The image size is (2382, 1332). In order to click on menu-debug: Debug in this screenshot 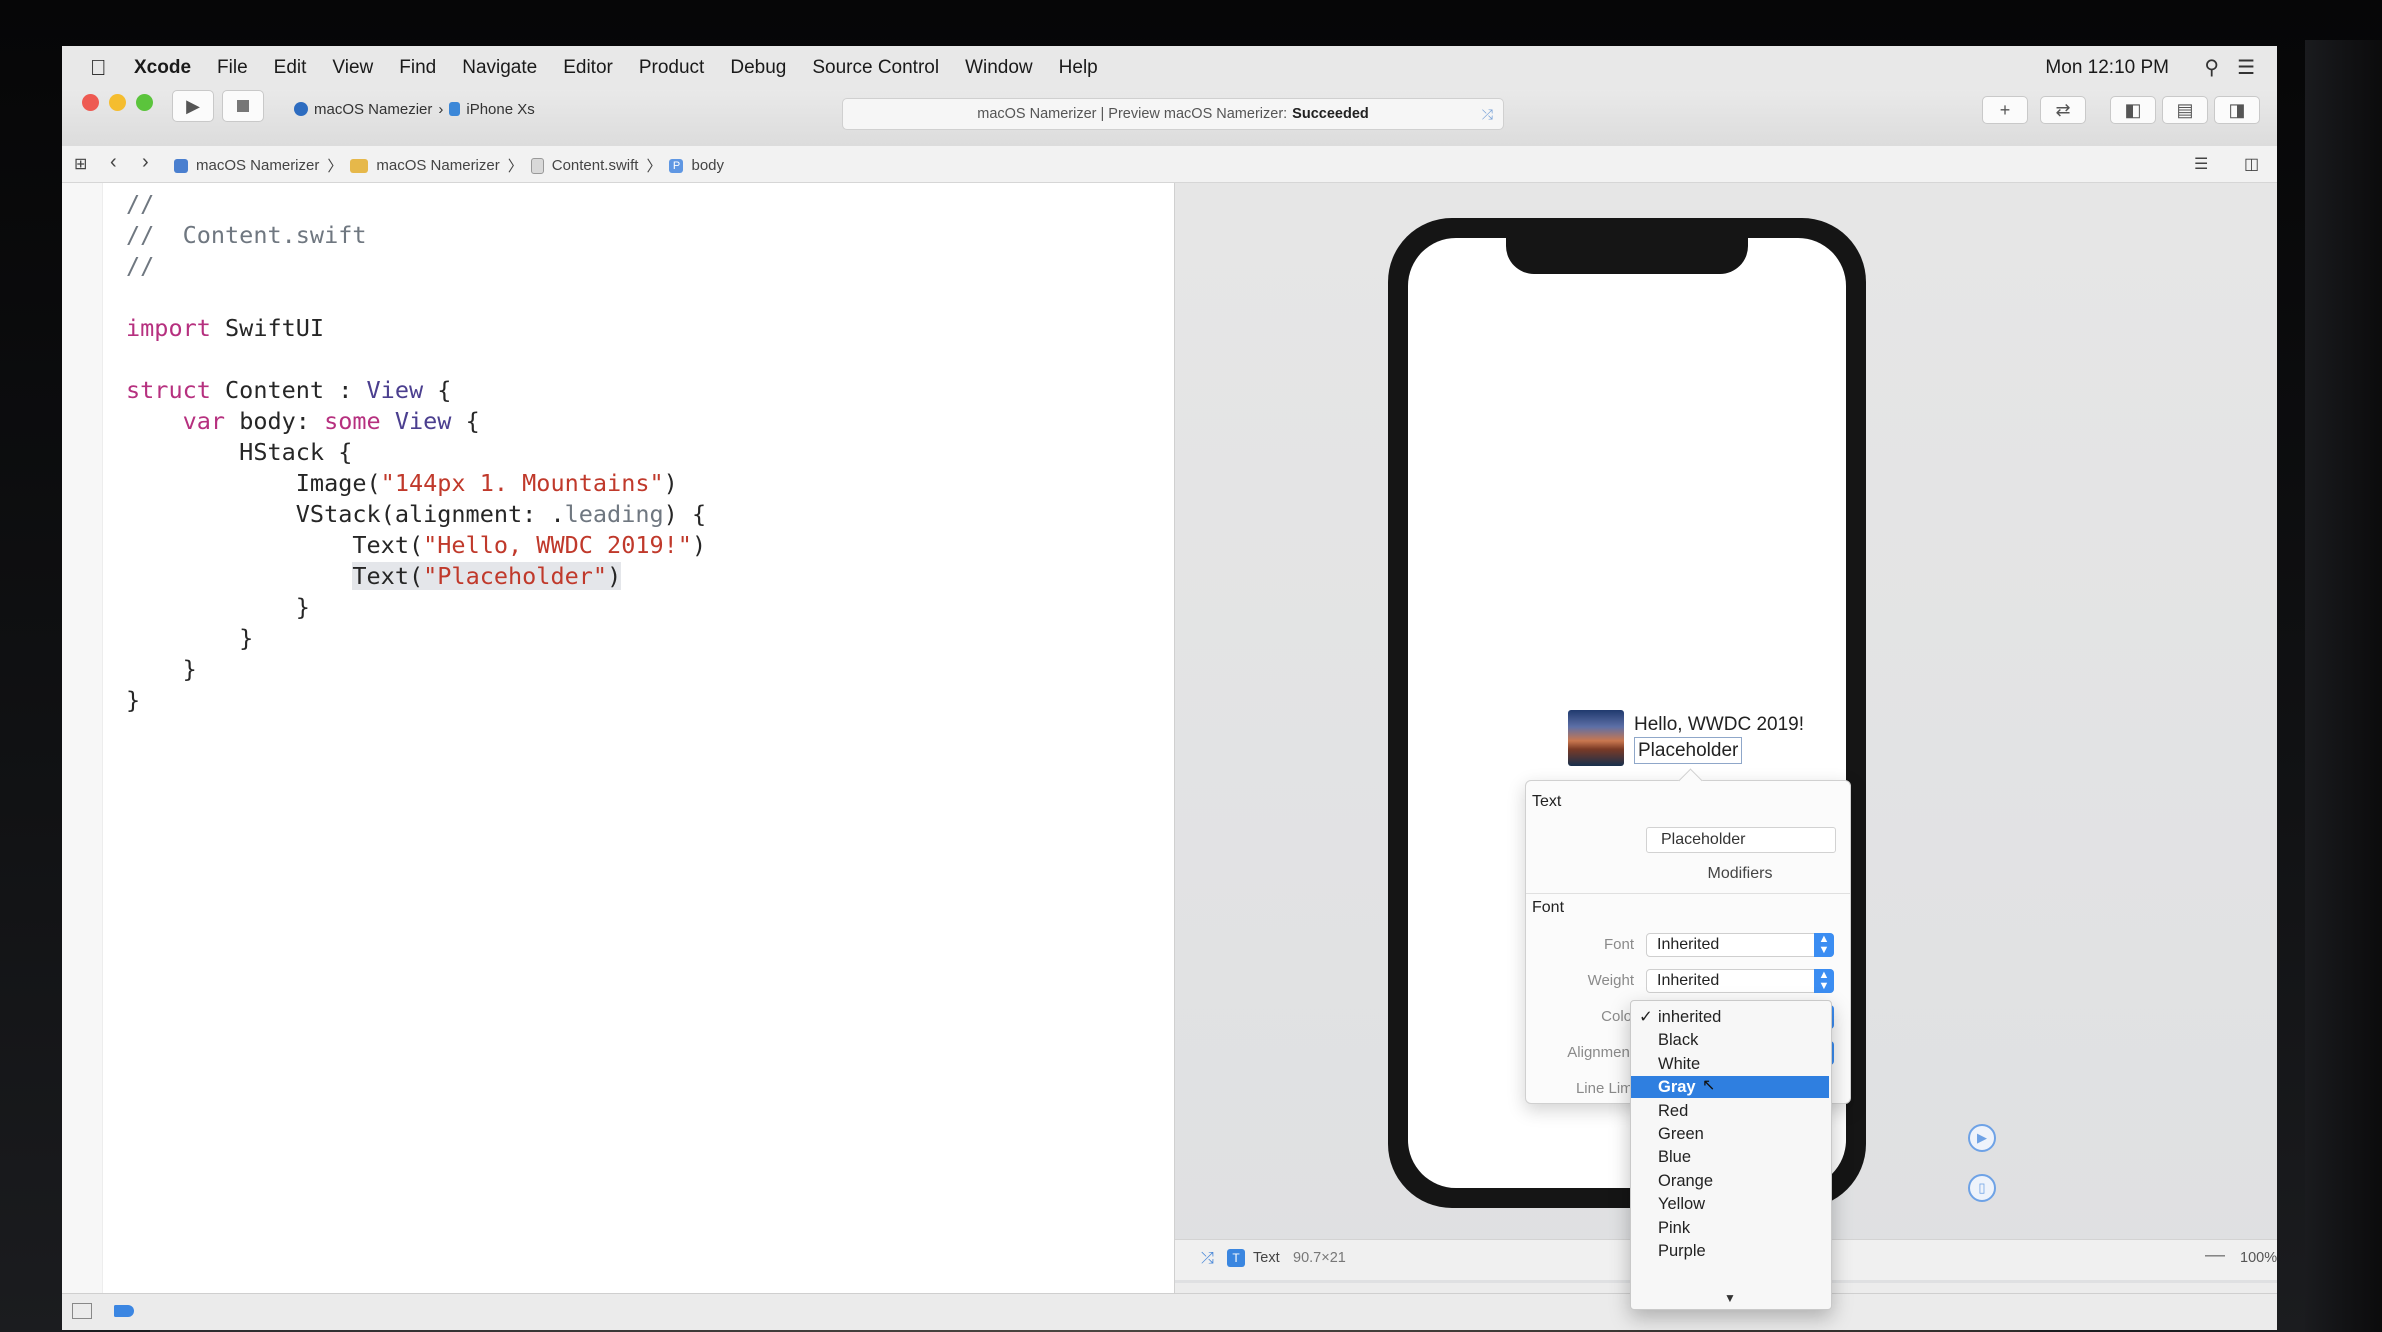, I will do `click(758, 68)`.